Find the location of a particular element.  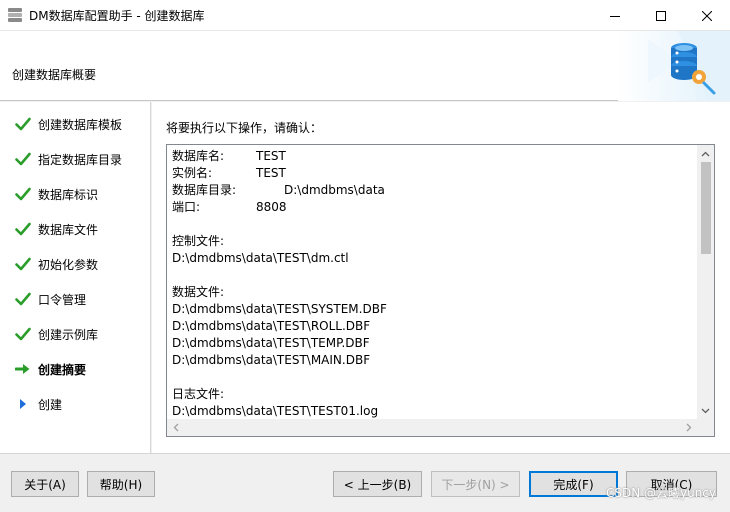

data-file-path: D:\dmdbms\data\TEST\MAIN.DBF is located at coordinates (271, 360).